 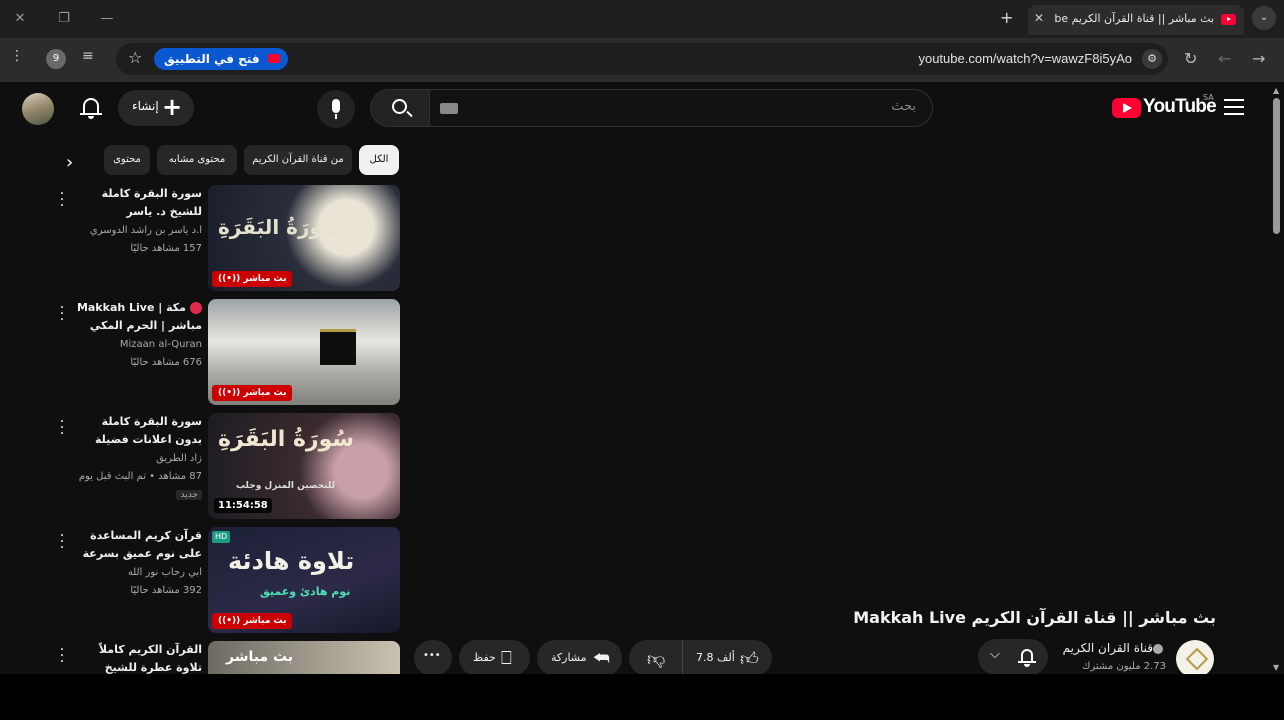 I want to click on youtube-play-icon, so click(x=1126, y=108).